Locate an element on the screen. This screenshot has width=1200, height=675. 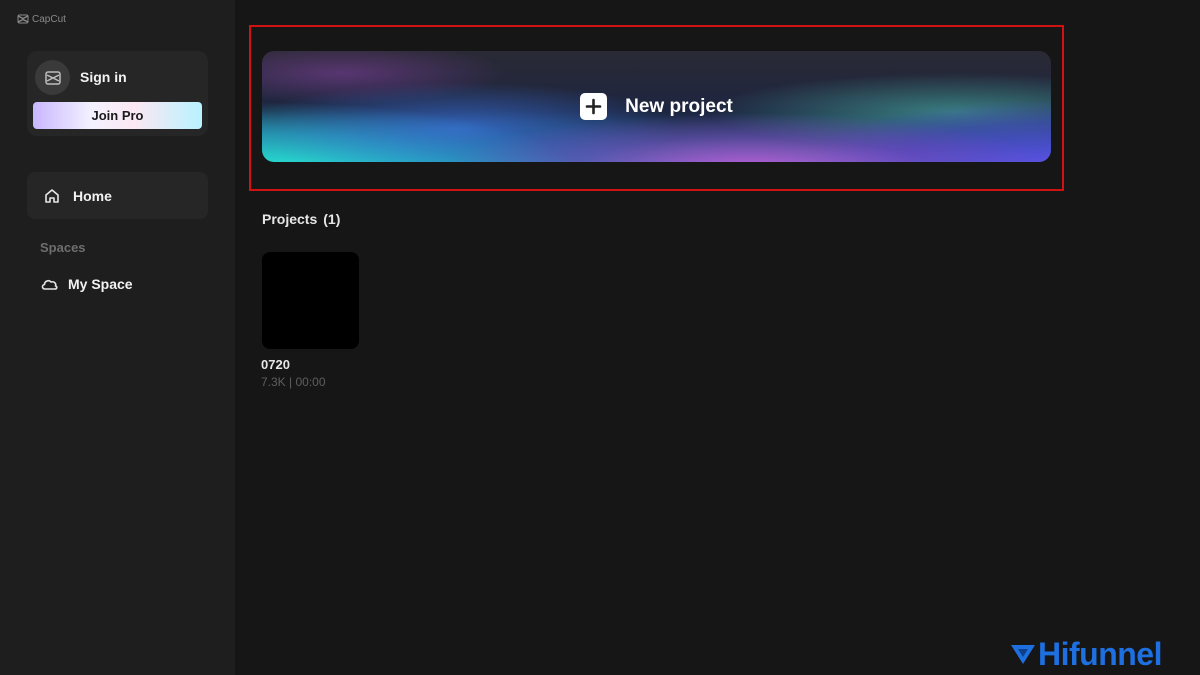
new-project-content: New project is located at coordinates (656, 106).